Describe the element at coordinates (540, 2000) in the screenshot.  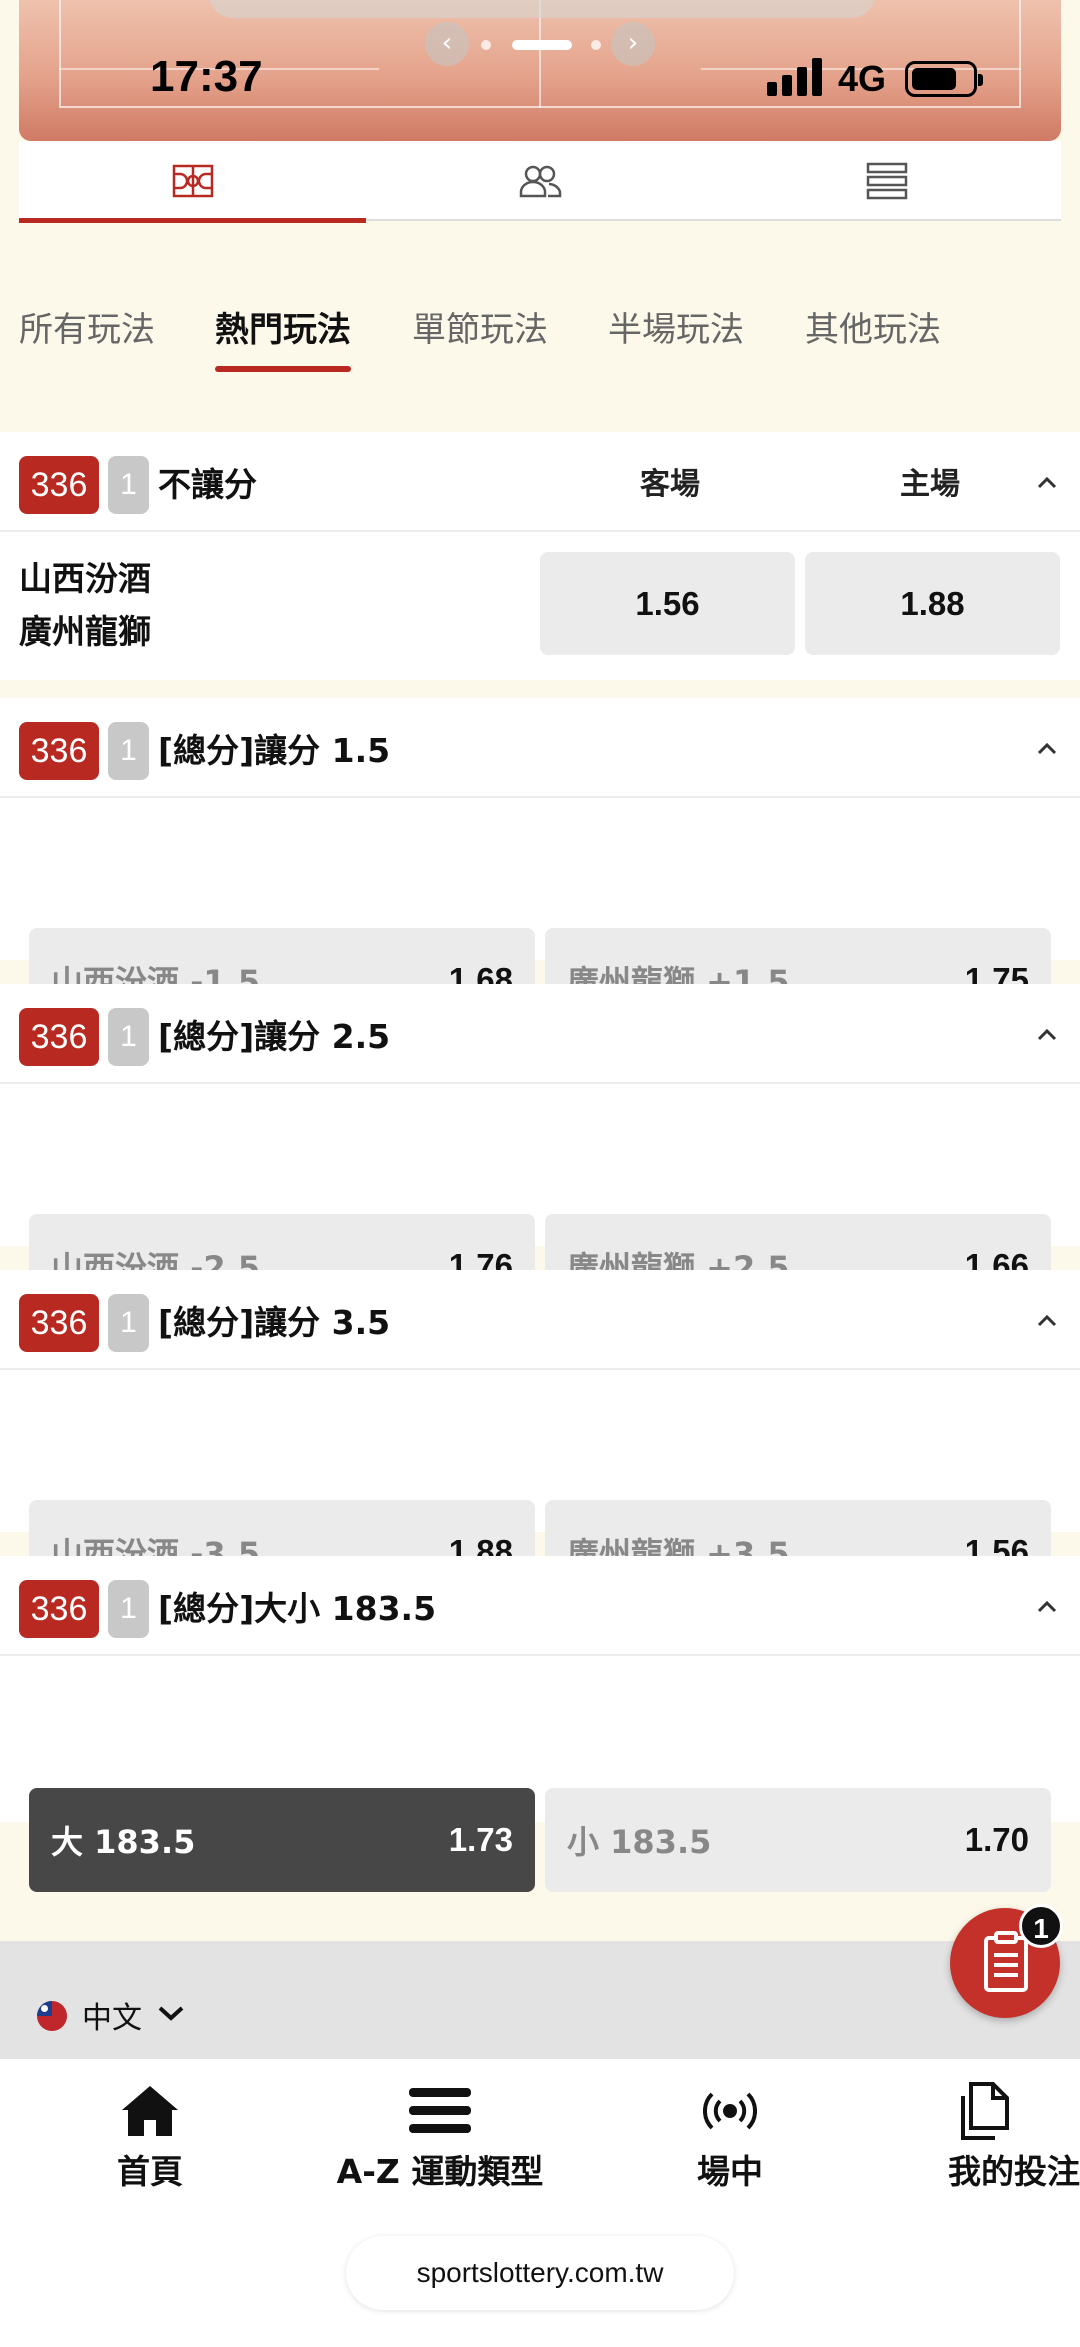
I see `language-bar: 中文` at that location.